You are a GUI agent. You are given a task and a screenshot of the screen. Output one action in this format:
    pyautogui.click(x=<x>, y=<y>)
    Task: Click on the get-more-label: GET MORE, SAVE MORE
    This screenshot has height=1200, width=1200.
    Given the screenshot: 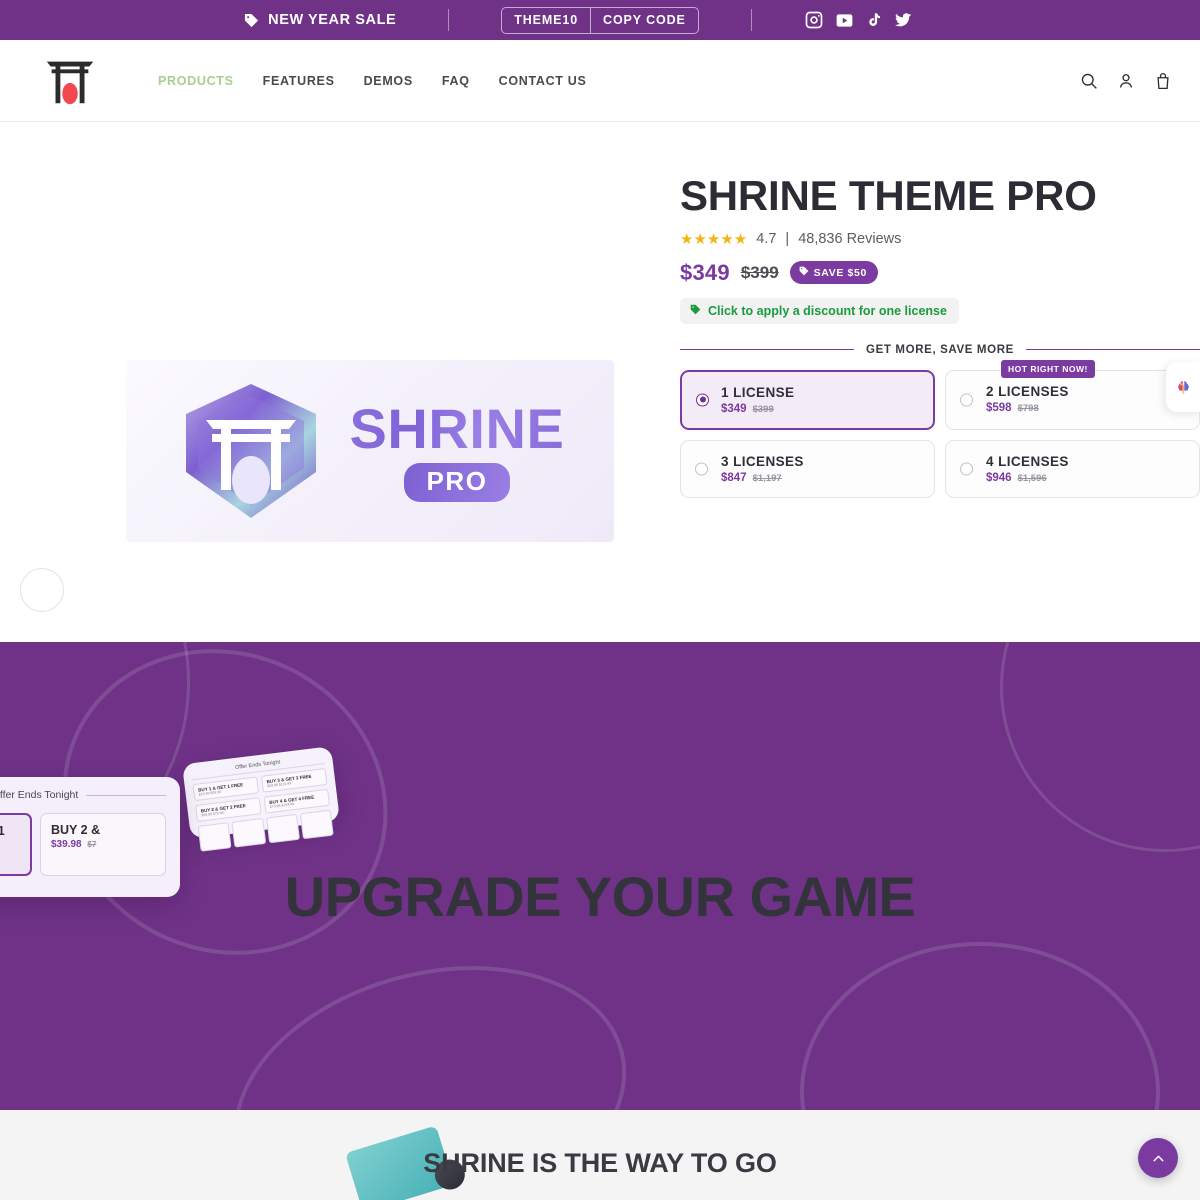 What is the action you would take?
    pyautogui.click(x=940, y=349)
    